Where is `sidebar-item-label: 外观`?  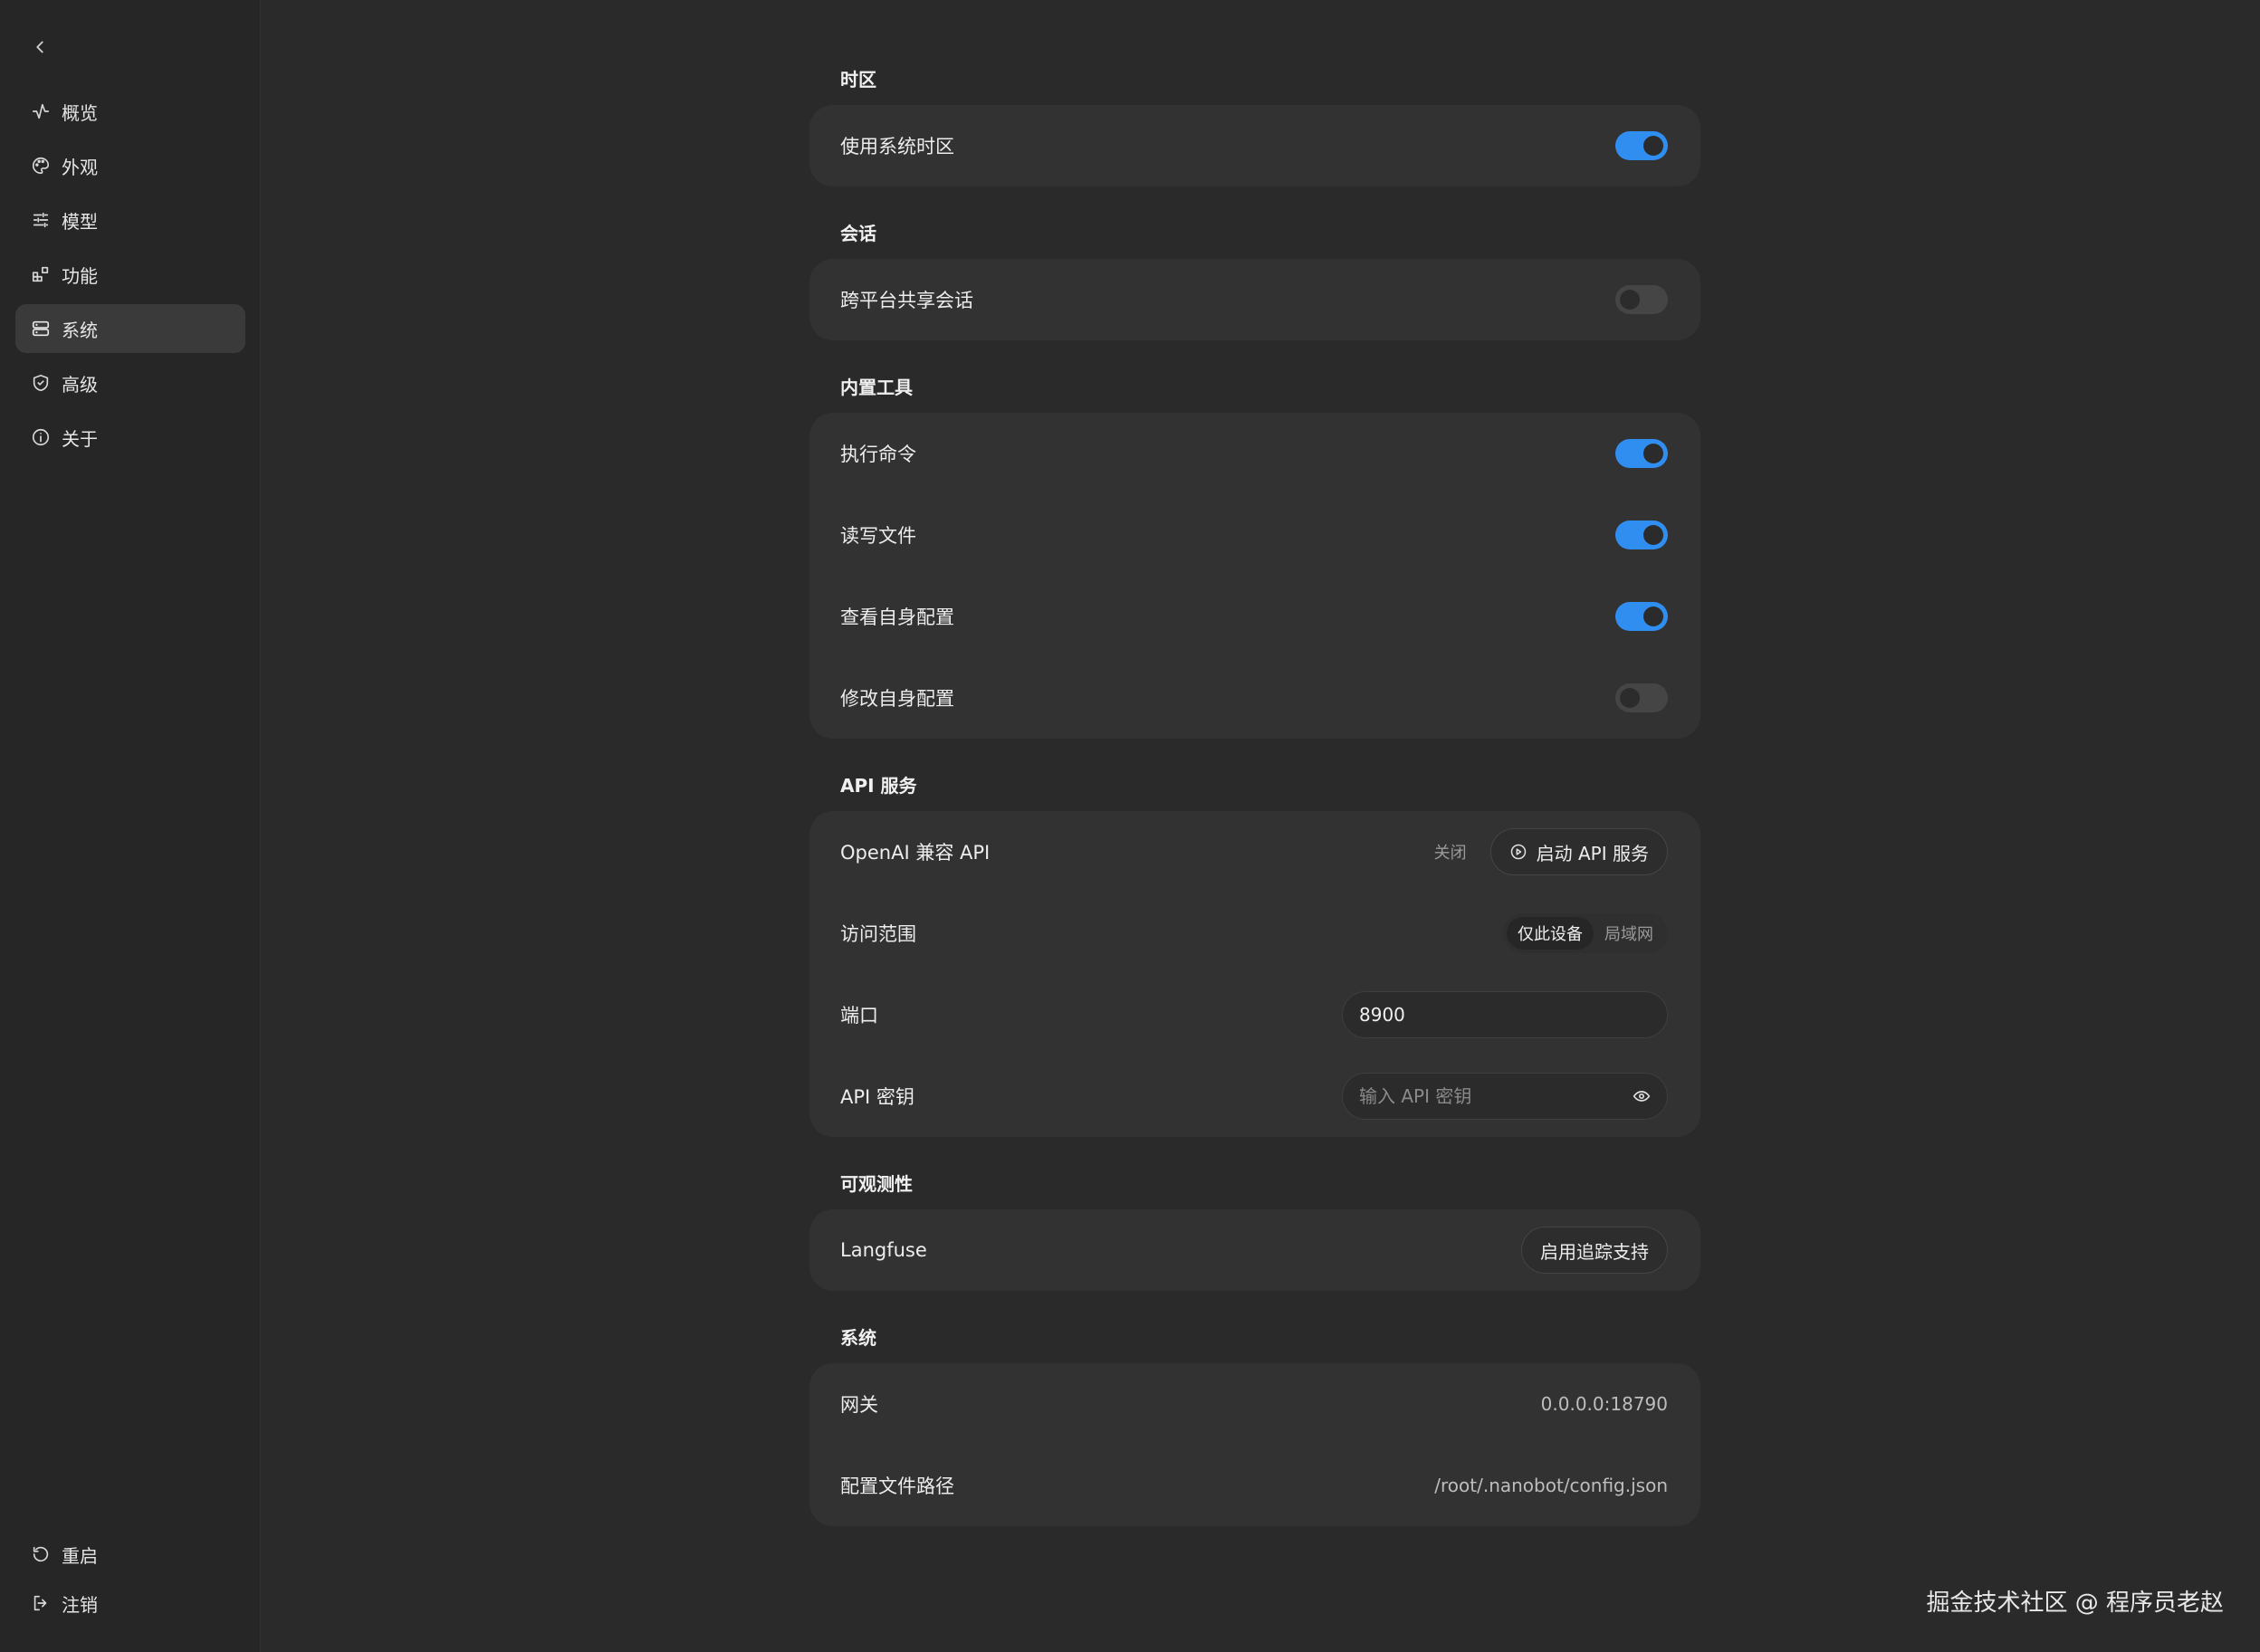 sidebar-item-label: 外观 is located at coordinates (80, 167).